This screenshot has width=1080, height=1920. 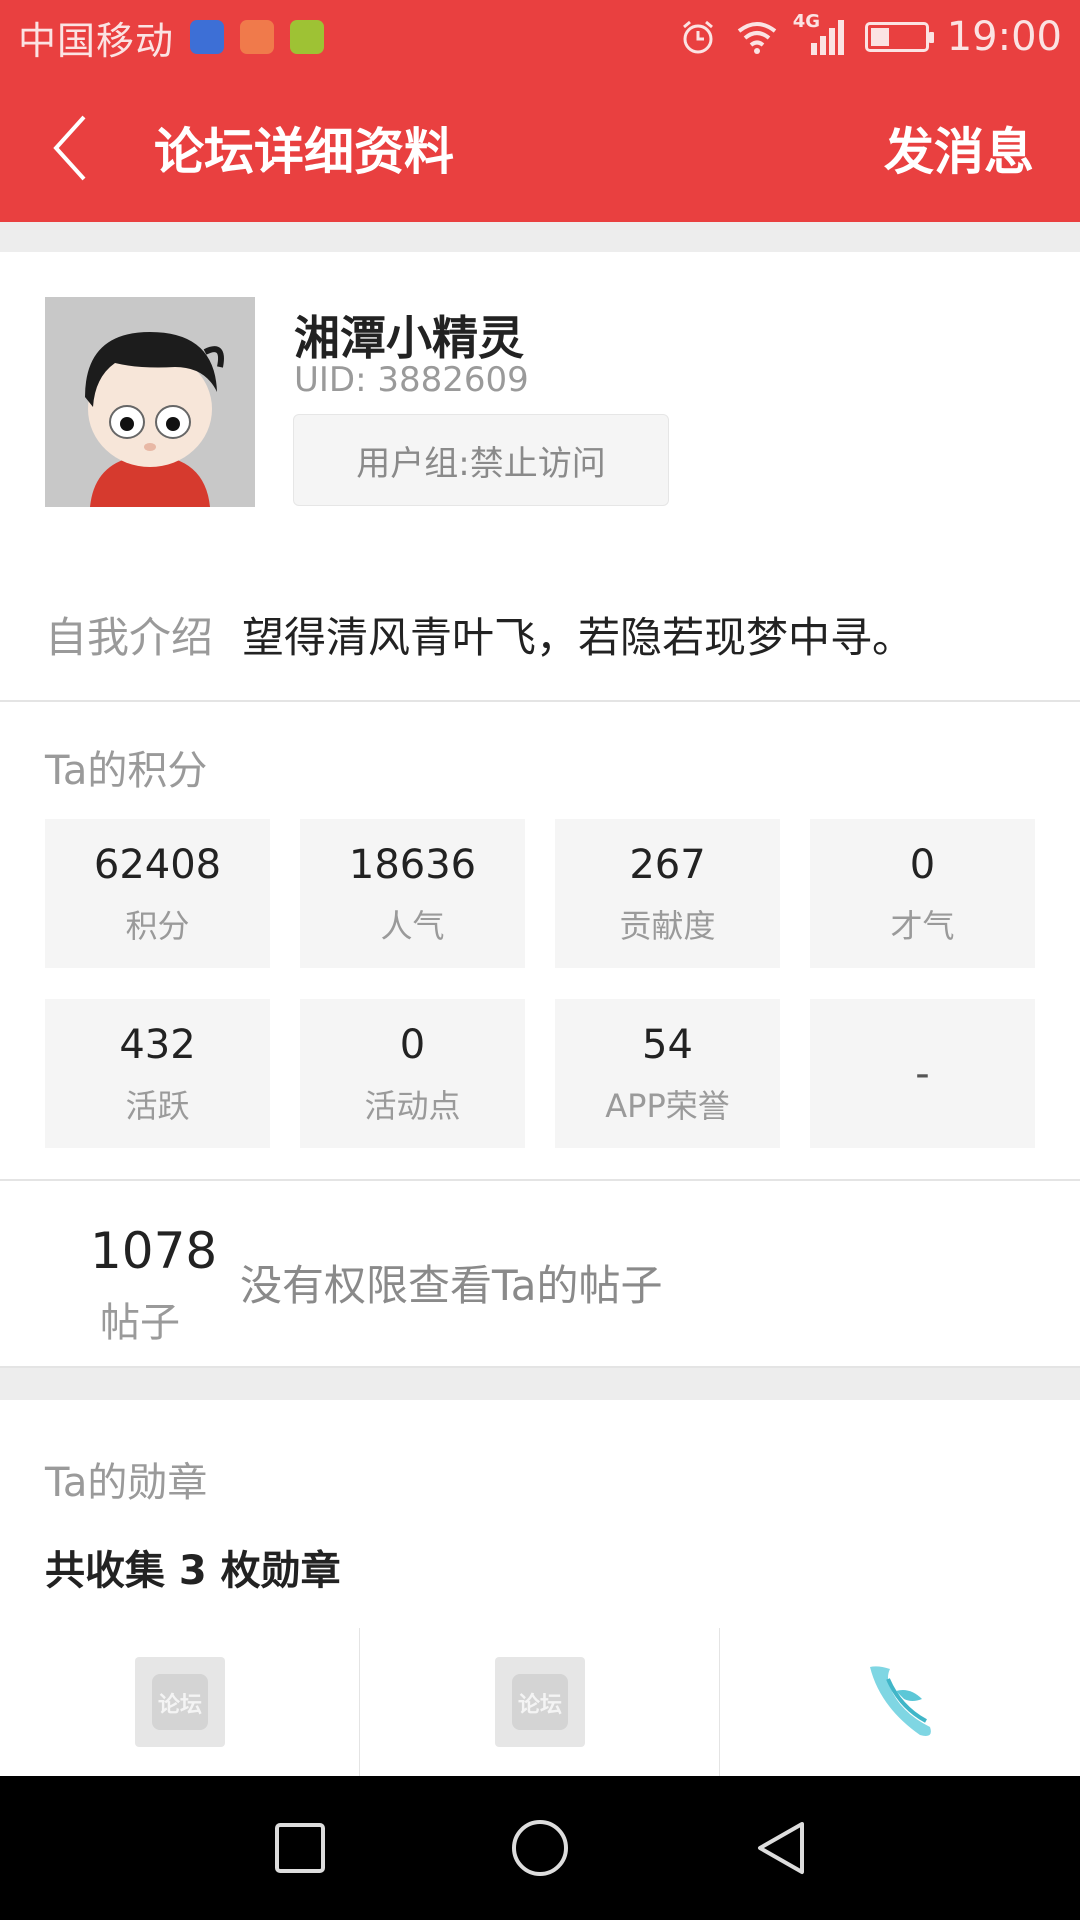 I want to click on score-cell: 0 活动点, so click(x=412, y=1073).